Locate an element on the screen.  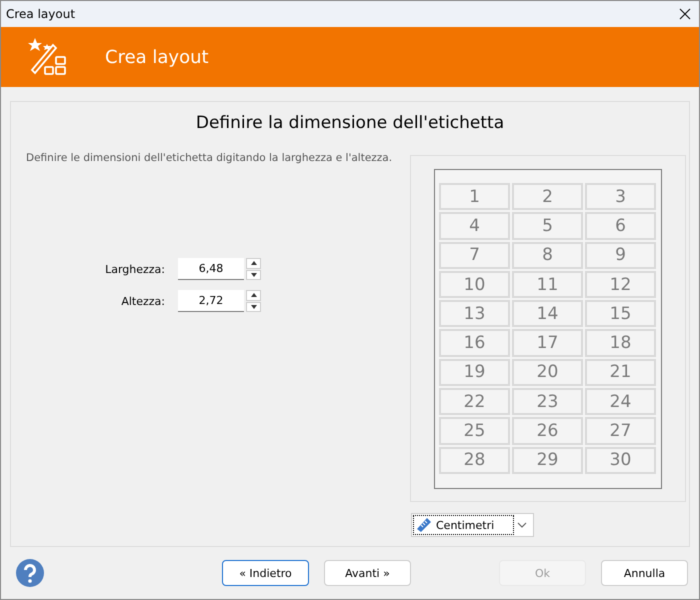
label-cell: 3 is located at coordinates (620, 196).